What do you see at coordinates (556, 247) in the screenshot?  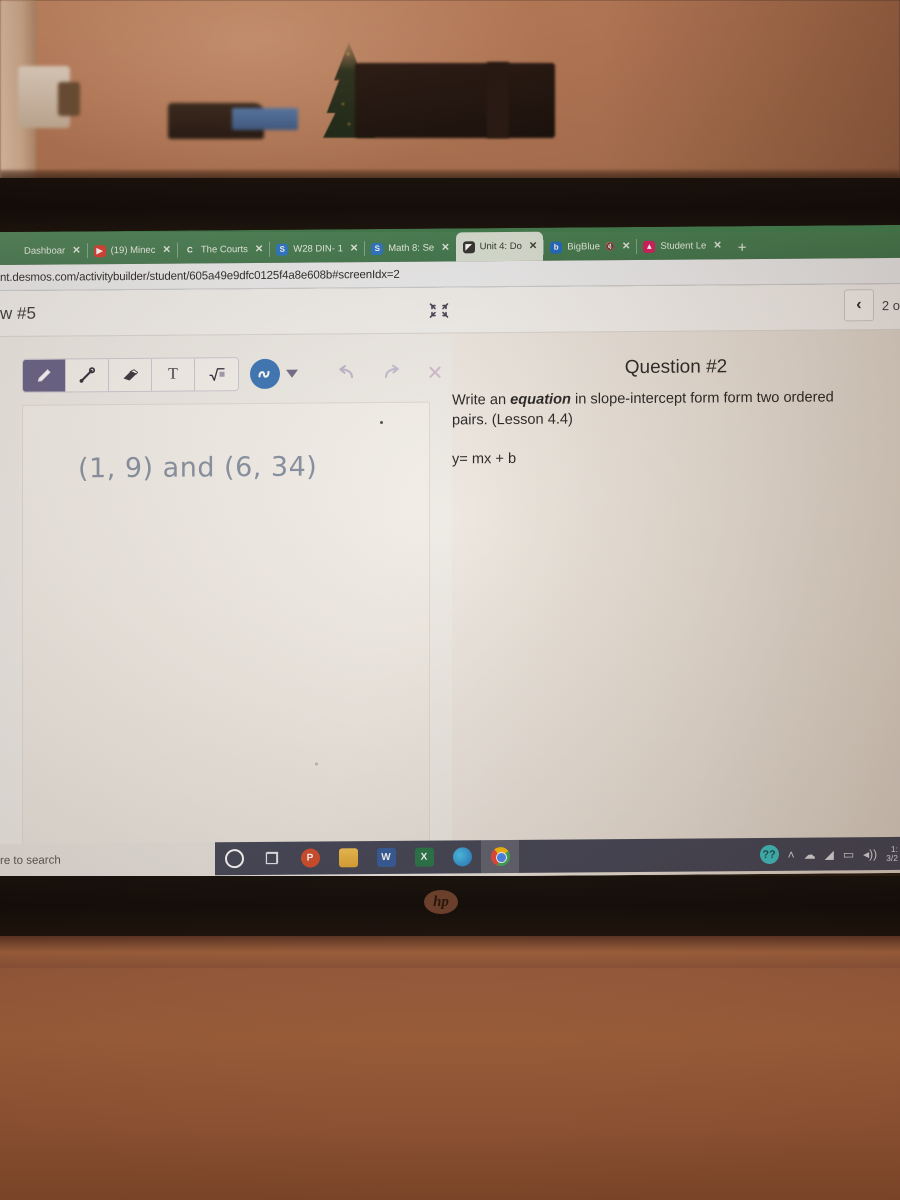 I see `bigbluebutton-icon: b` at bounding box center [556, 247].